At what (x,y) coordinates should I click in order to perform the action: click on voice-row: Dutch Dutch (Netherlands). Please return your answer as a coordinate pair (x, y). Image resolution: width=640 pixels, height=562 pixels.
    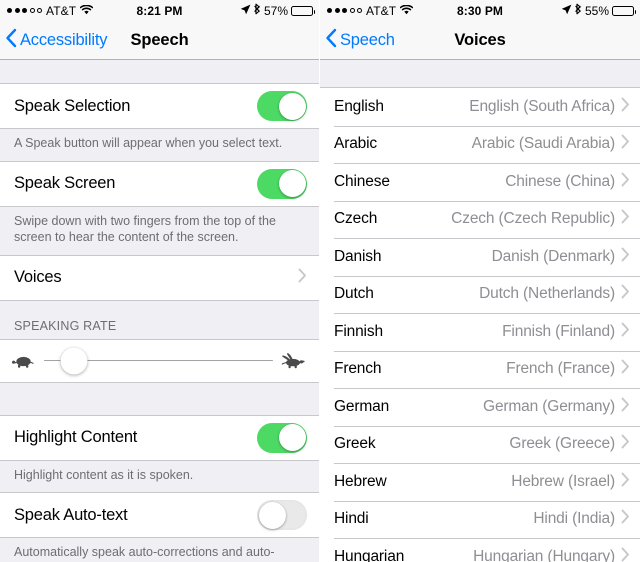
    Looking at the image, I should click on (480, 294).